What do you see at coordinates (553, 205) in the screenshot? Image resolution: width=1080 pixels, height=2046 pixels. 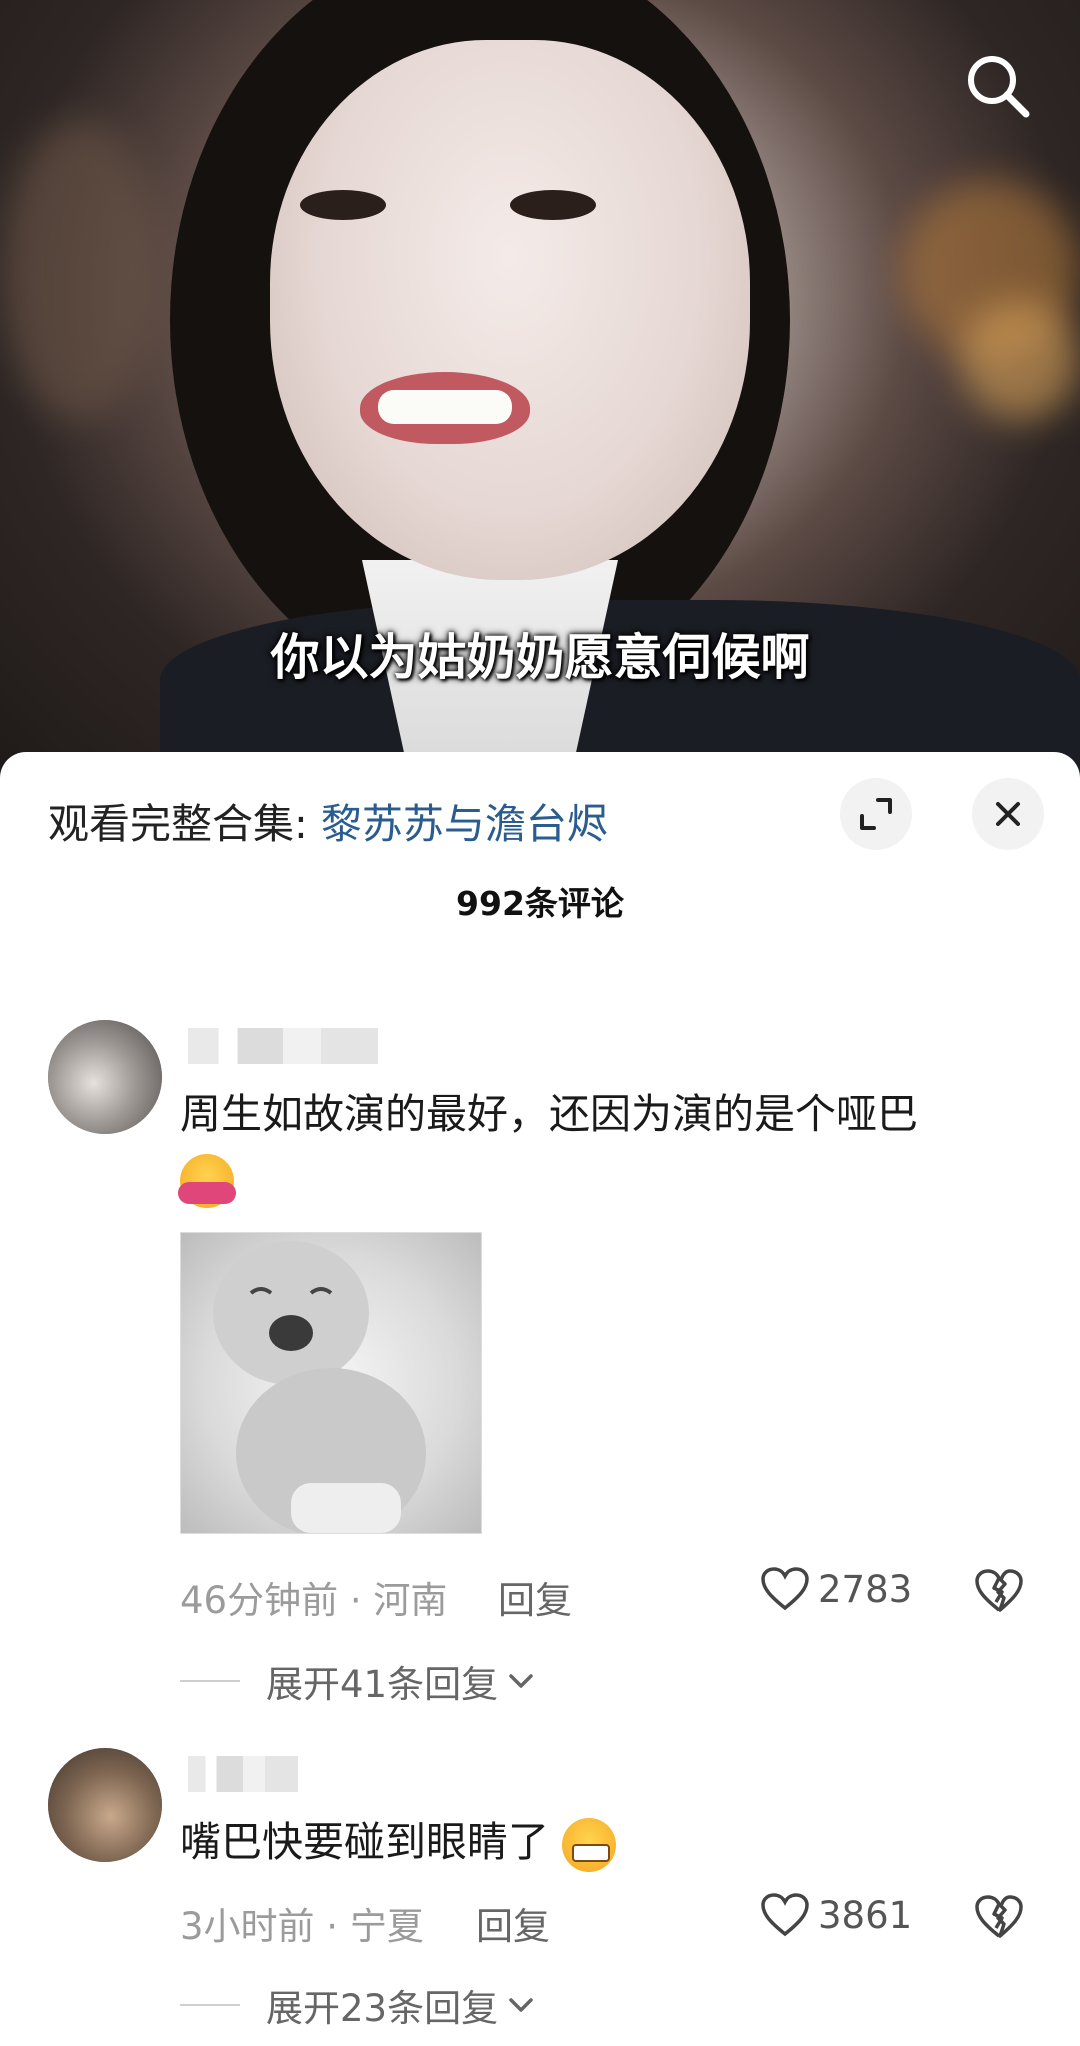 I see `right-eye` at bounding box center [553, 205].